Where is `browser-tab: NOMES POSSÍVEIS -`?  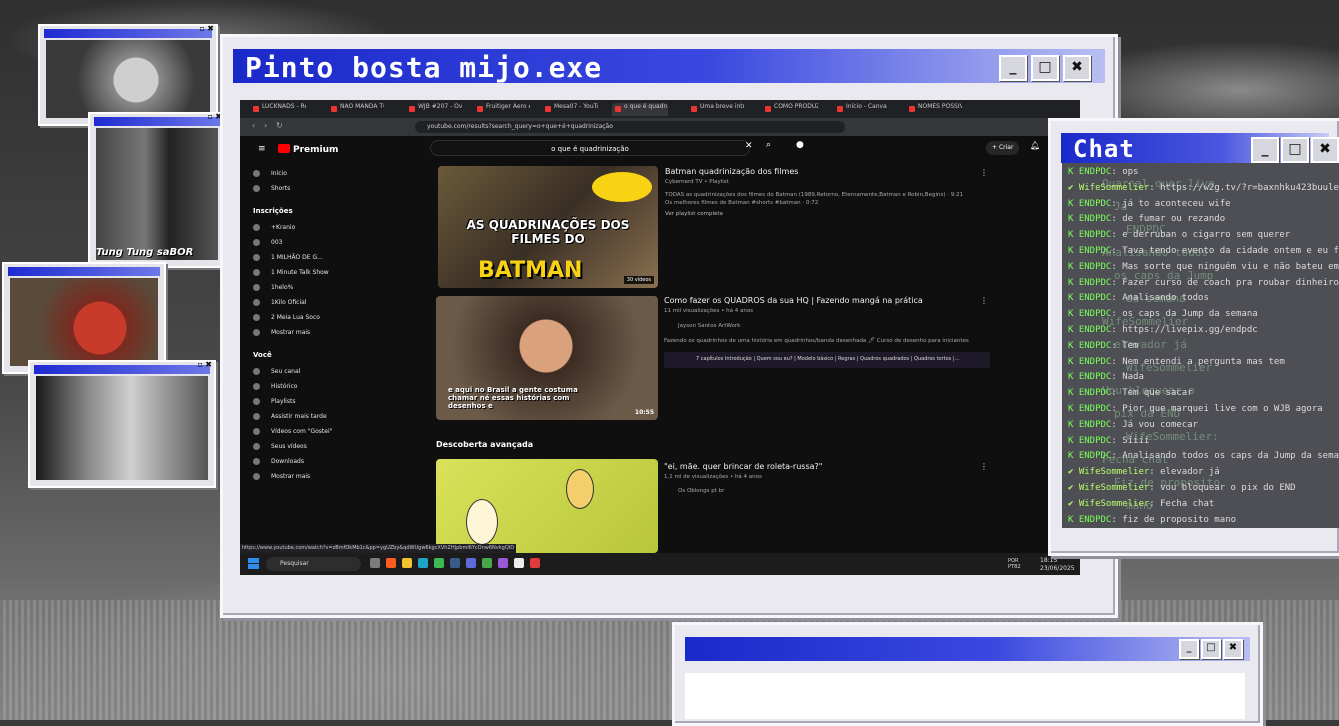 browser-tab: NOMES POSSÍVEIS - is located at coordinates (934, 109).